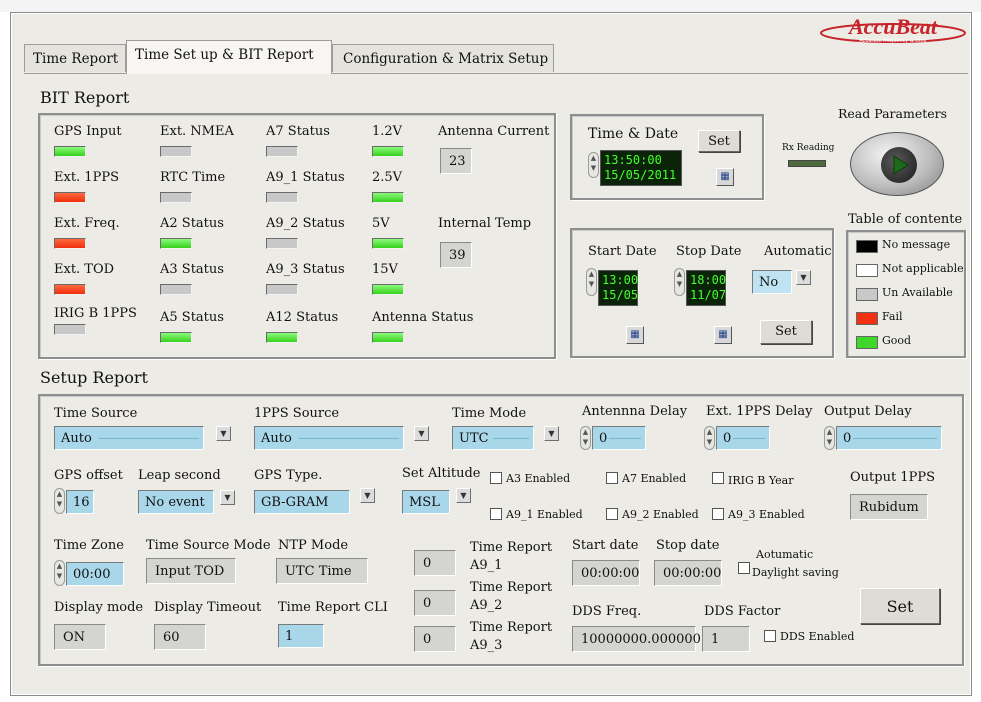  I want to click on bit-label-antenna-status: Antenna Status, so click(423, 317).